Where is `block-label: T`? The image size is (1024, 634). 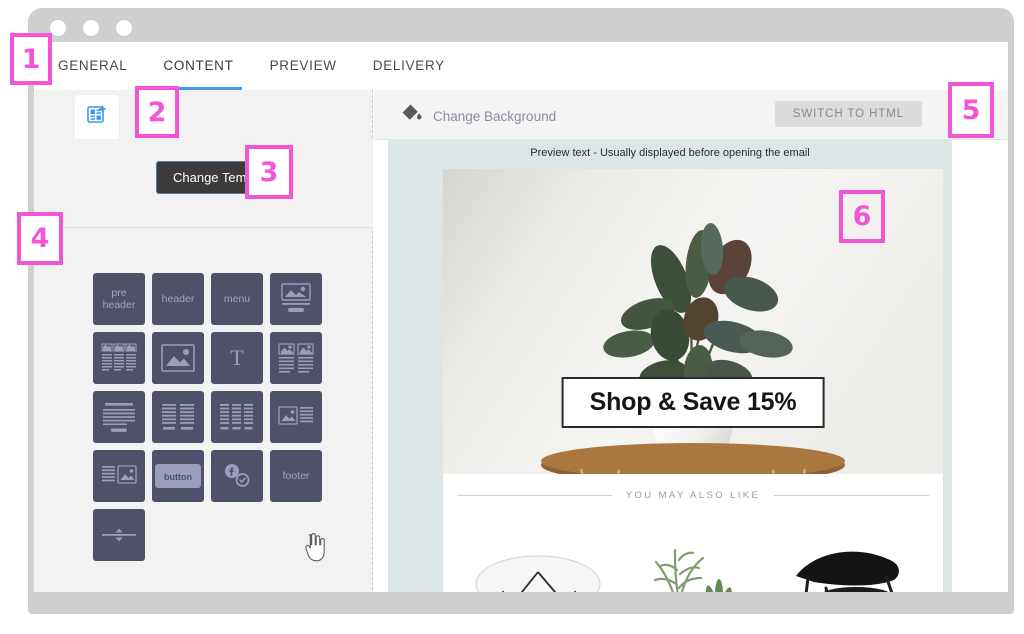
block-label: T is located at coordinates (237, 357).